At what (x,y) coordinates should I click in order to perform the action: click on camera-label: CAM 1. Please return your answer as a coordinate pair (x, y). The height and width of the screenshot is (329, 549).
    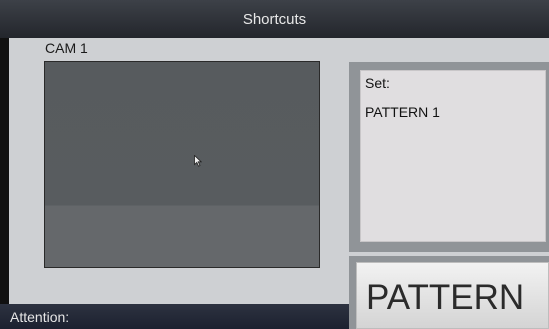
    Looking at the image, I should click on (66, 48).